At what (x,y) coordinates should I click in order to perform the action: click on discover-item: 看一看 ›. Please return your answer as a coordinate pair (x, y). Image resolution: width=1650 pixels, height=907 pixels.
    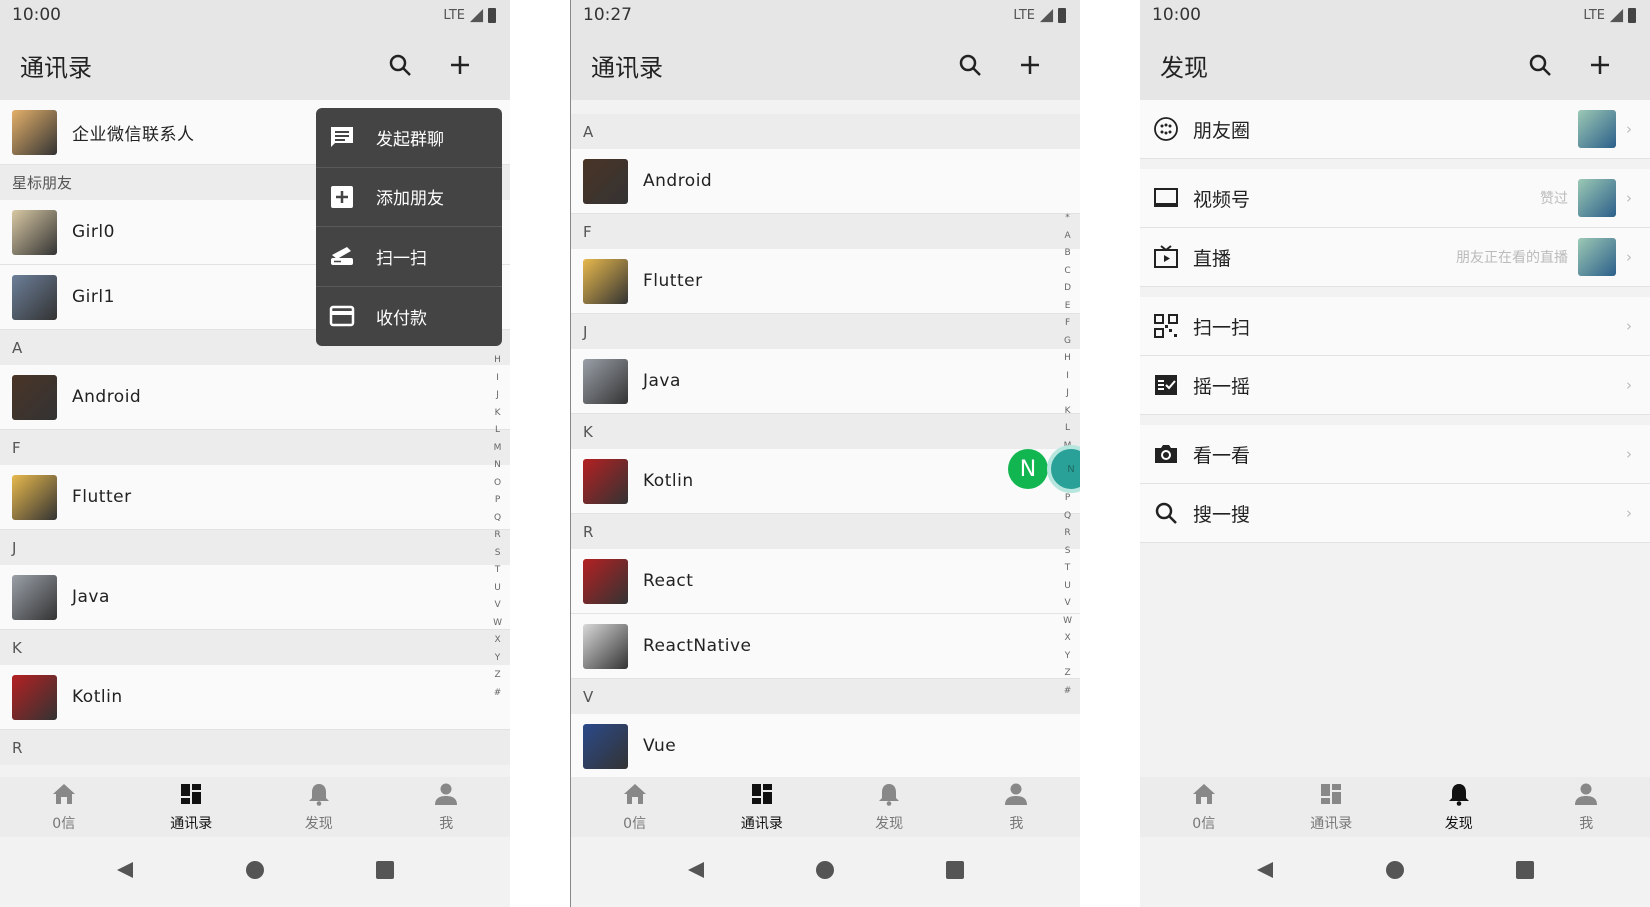
    Looking at the image, I should click on (1395, 454).